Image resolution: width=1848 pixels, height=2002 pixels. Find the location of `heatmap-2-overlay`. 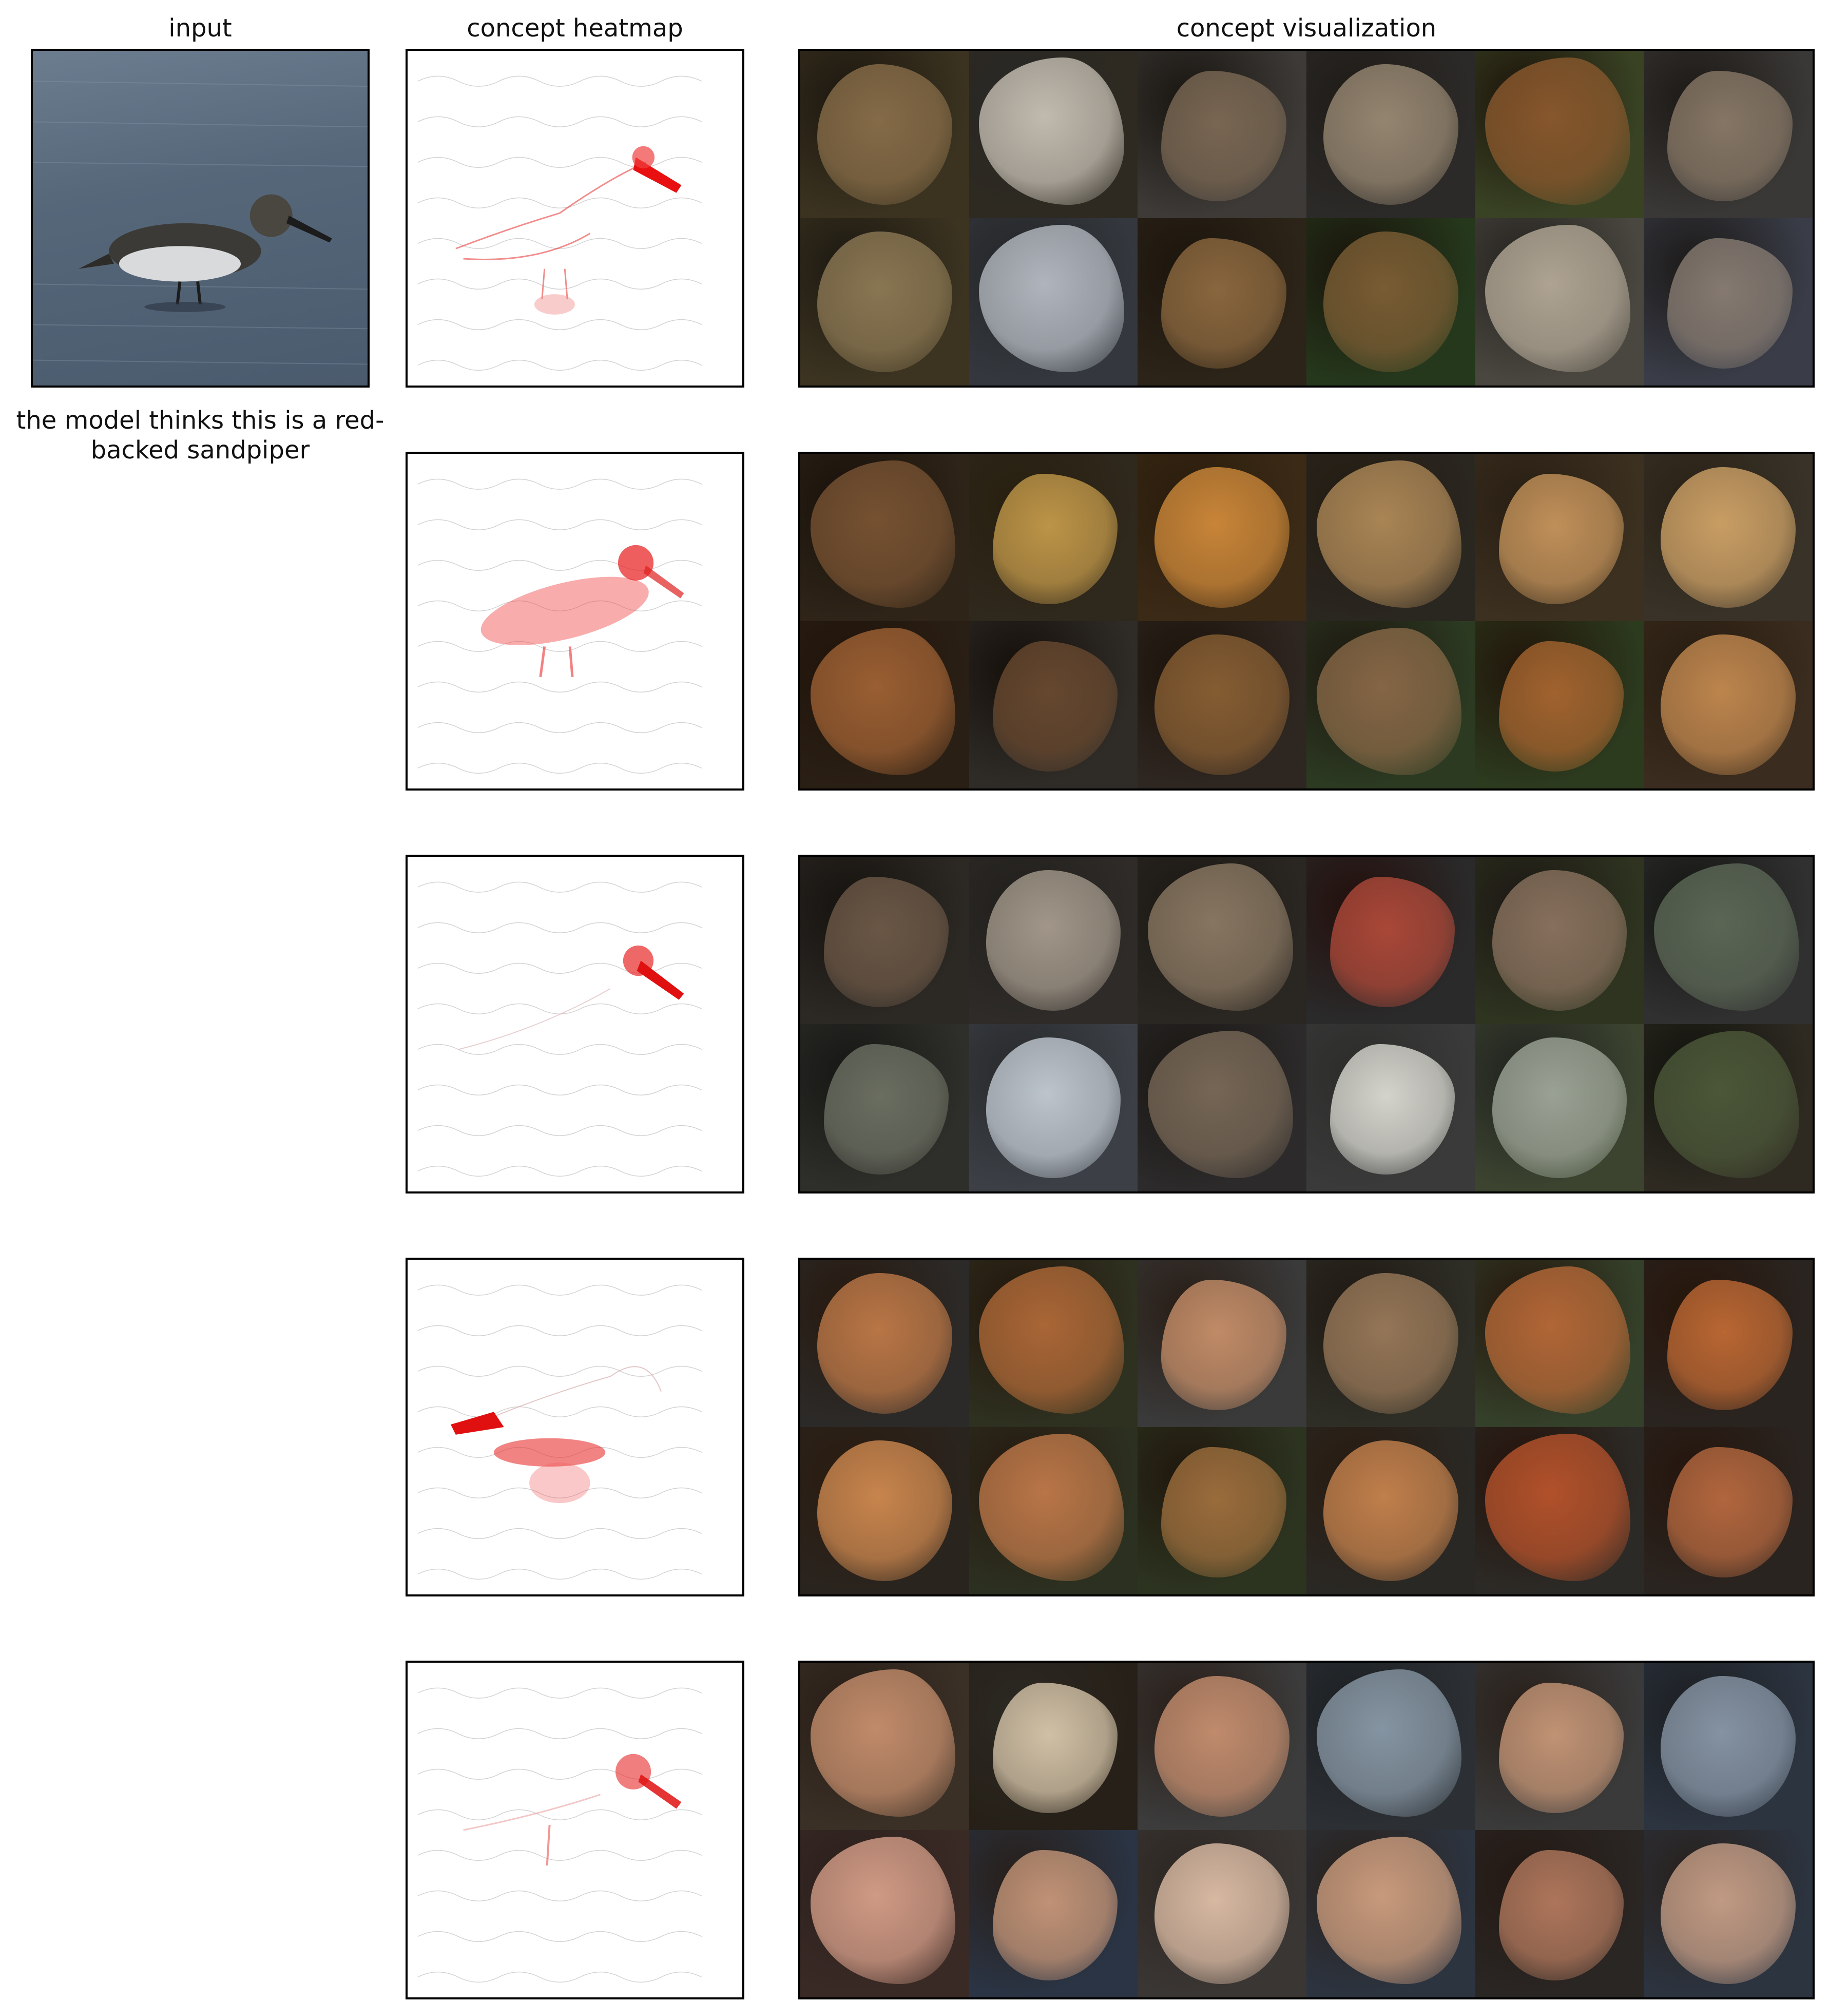

heatmap-2-overlay is located at coordinates (559, 626).